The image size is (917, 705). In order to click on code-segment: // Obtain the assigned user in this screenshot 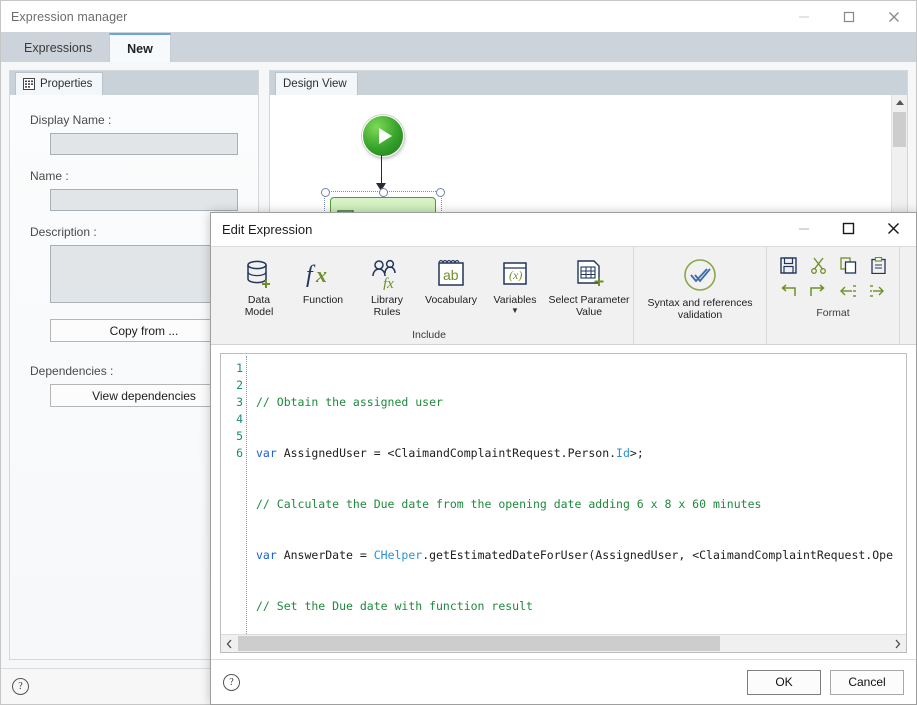, I will do `click(349, 402)`.